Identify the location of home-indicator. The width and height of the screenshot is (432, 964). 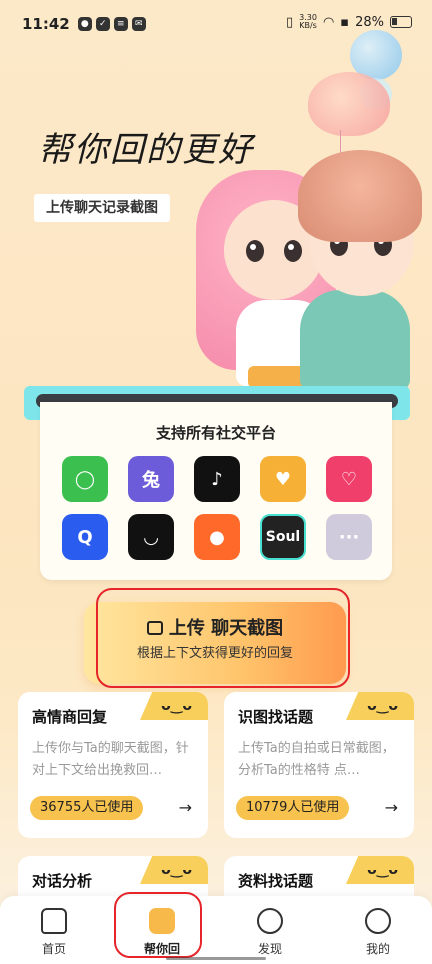
(216, 958).